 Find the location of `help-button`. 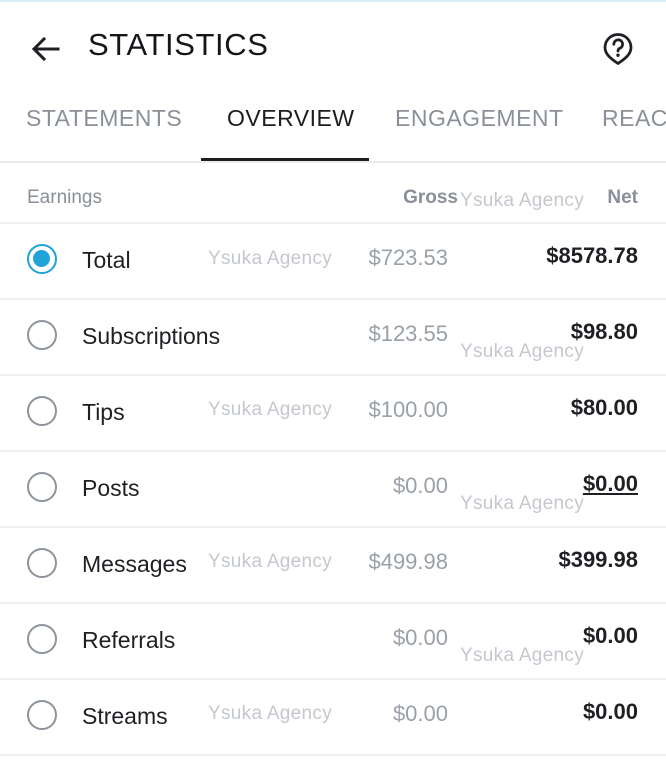

help-button is located at coordinates (618, 50).